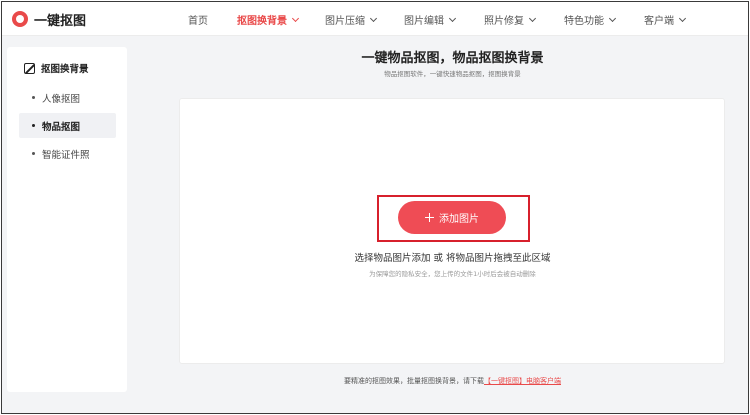 The height and width of the screenshot is (415, 750). I want to click on add-image-button: 添加图片, so click(452, 217).